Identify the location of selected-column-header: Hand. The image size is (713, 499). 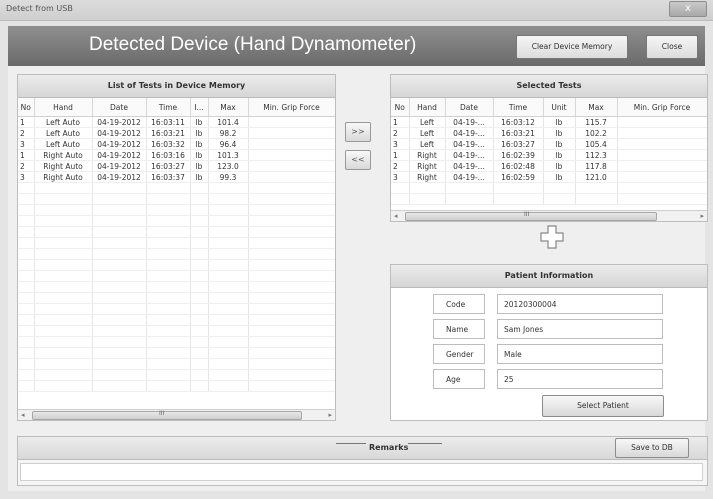
(427, 107).